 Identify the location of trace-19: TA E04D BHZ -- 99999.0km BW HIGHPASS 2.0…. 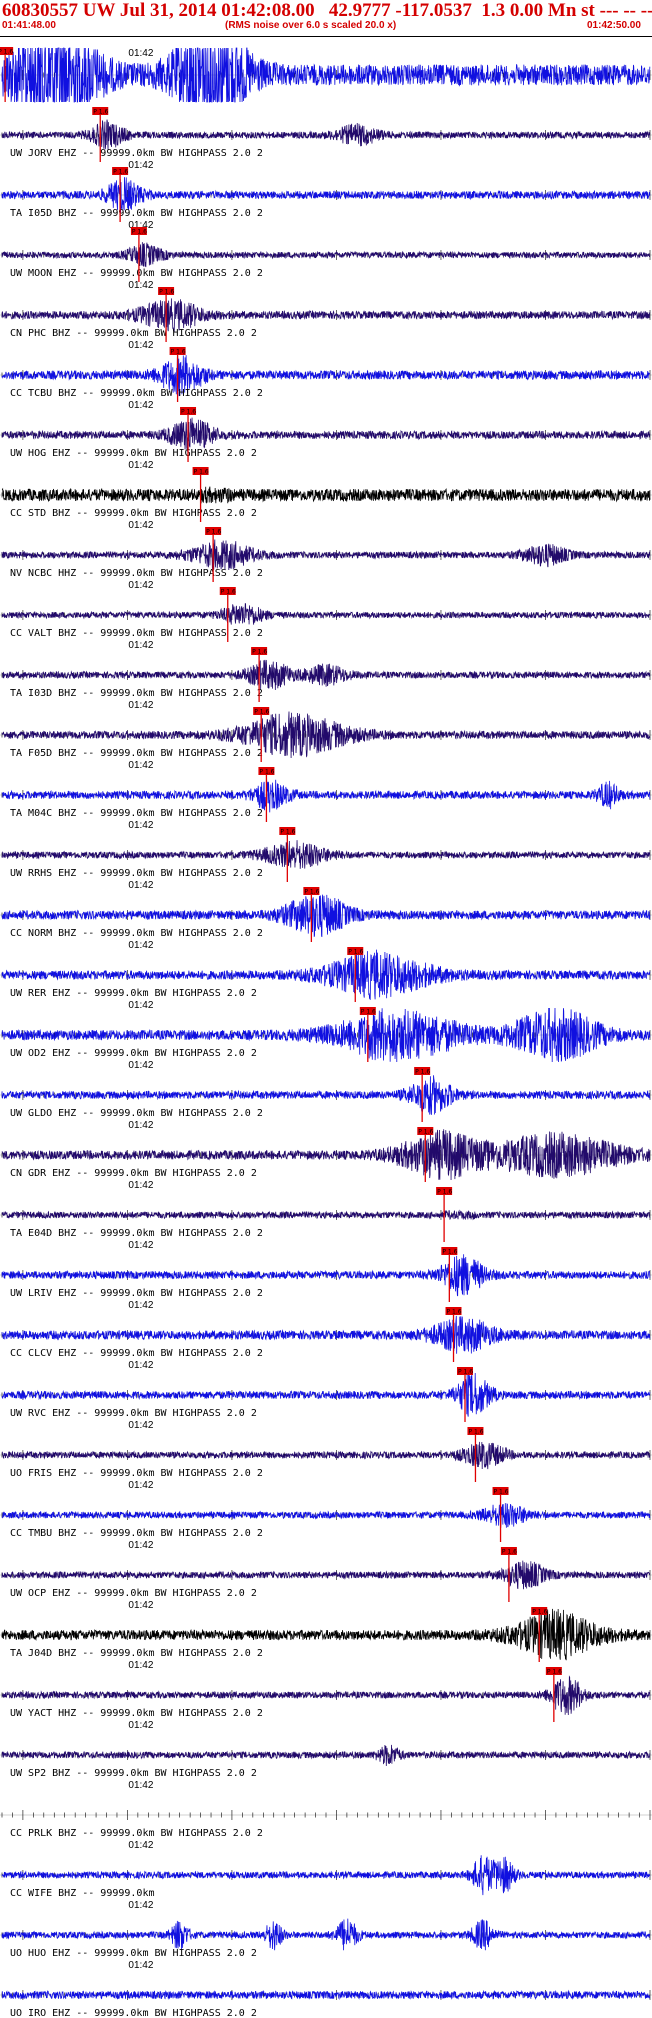
(326, 1219).